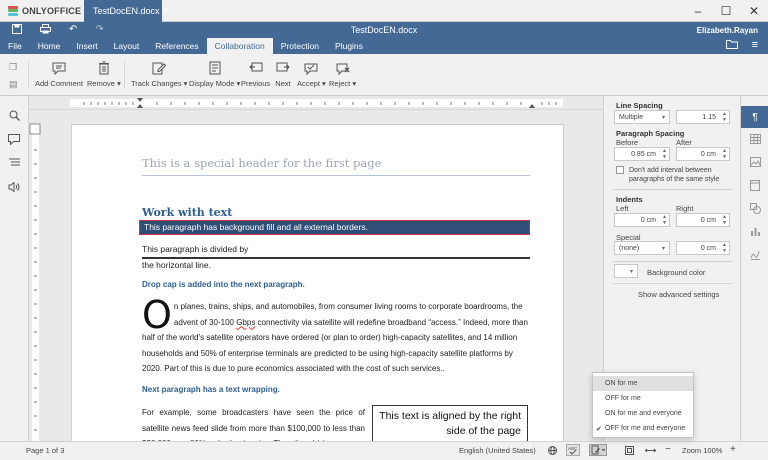 This screenshot has width=768, height=460. What do you see at coordinates (35, 275) in the screenshot?
I see `vertical-ruler` at bounding box center [35, 275].